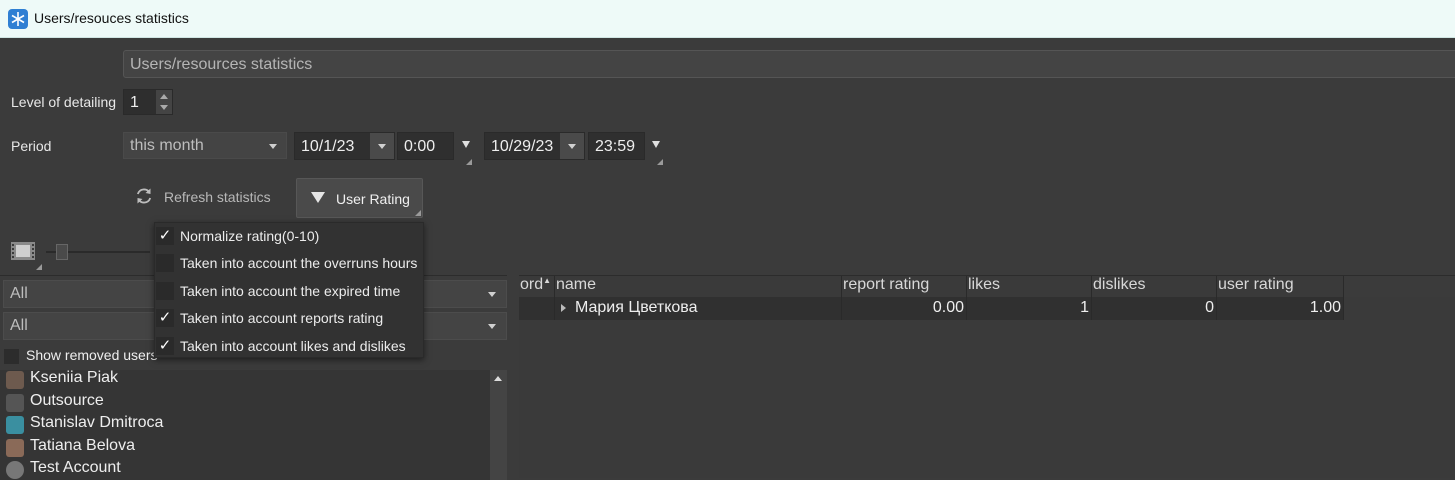  What do you see at coordinates (19, 325) in the screenshot?
I see `filter-2-value: All` at bounding box center [19, 325].